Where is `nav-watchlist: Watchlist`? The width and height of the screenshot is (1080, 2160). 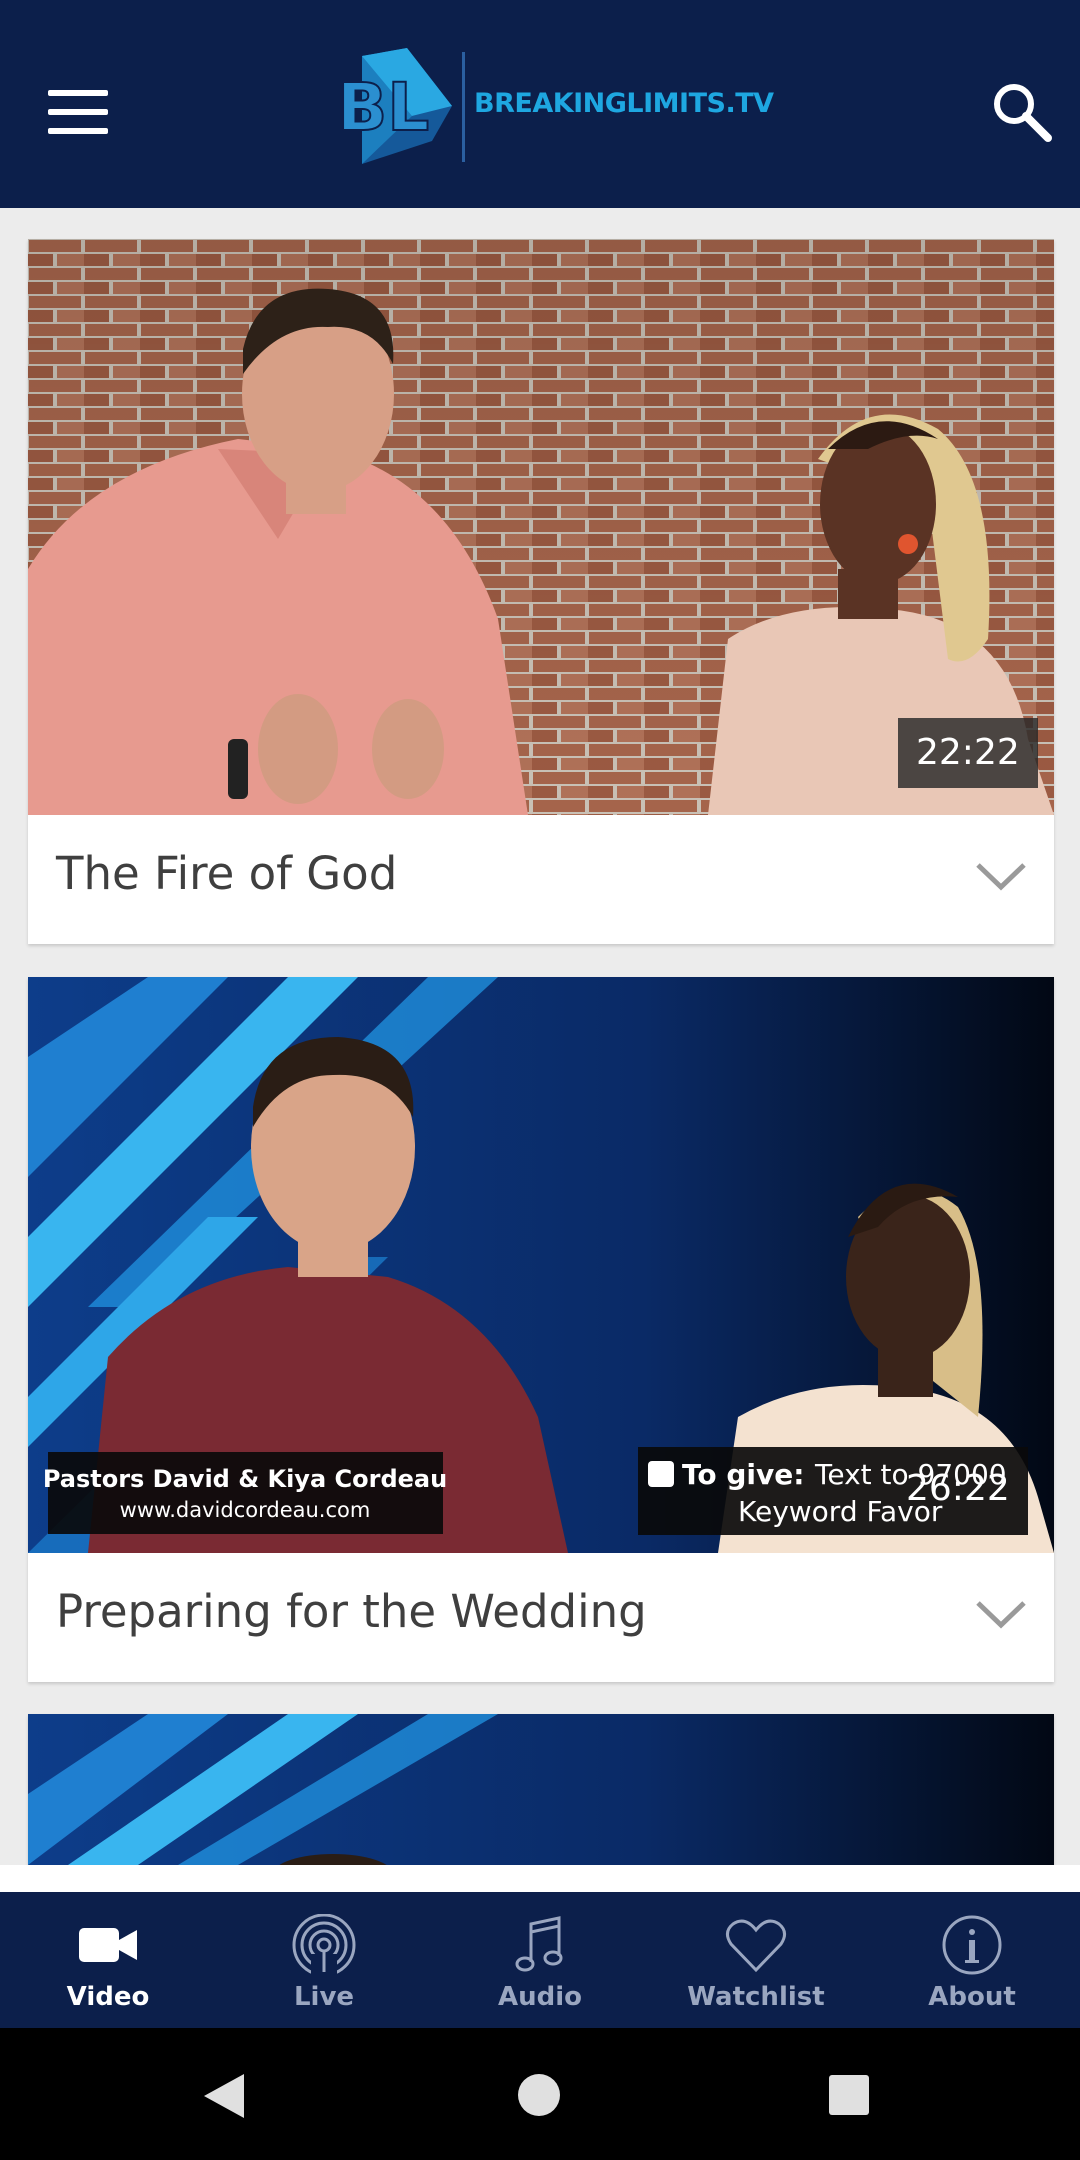 nav-watchlist: Watchlist is located at coordinates (756, 1960).